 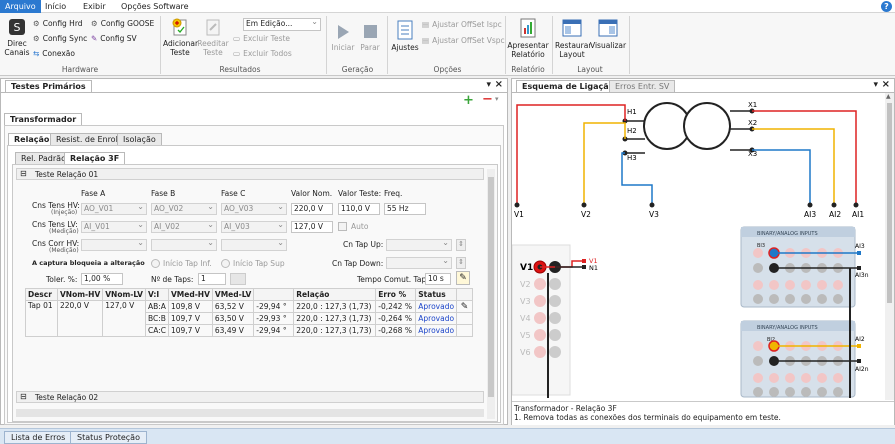 What do you see at coordinates (48, 86) in the screenshot?
I see `tab-testes-primarios: Testes Primários` at bounding box center [48, 86].